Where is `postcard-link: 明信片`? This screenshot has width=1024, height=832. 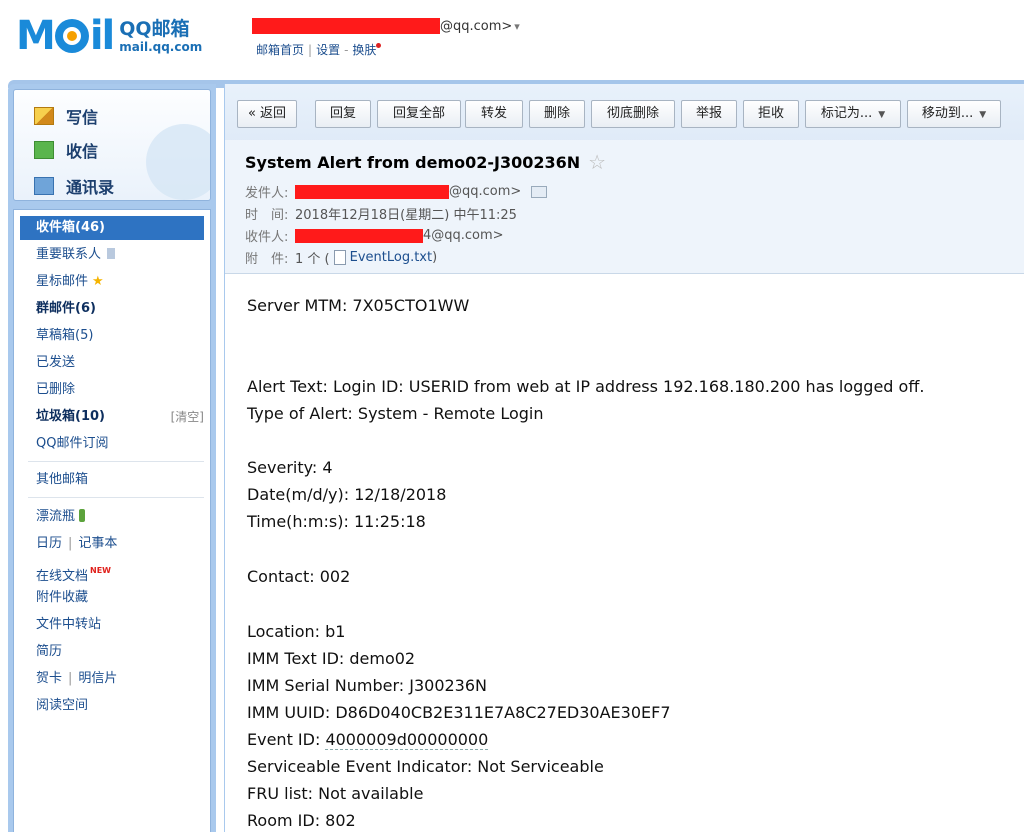
postcard-link: 明信片 is located at coordinates (97, 678).